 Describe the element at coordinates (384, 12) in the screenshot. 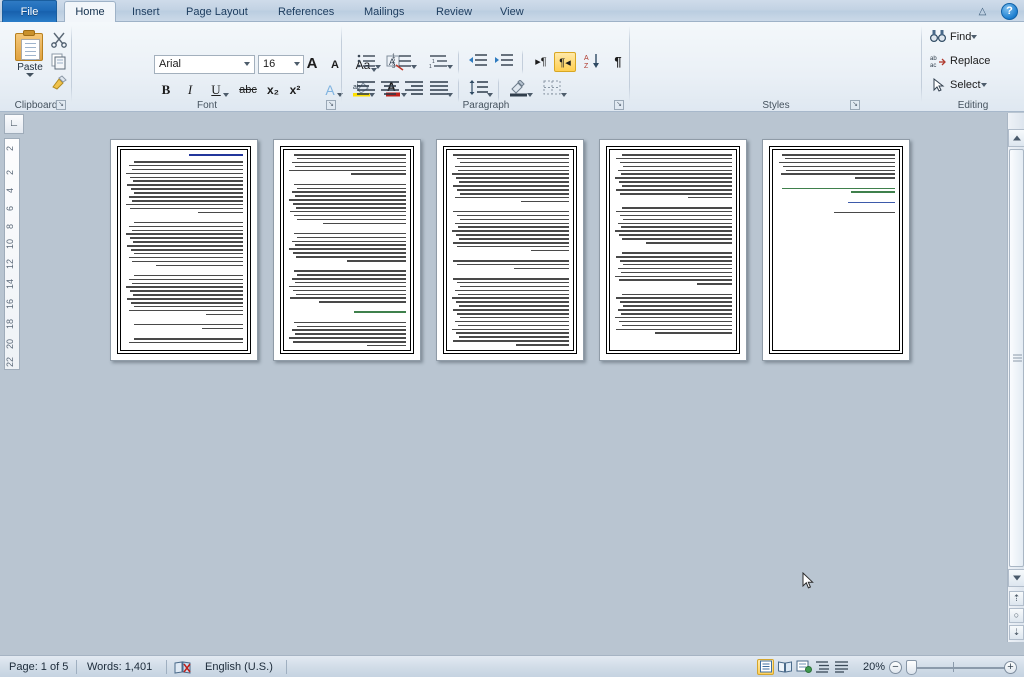

I see `tab-mailings: Mailings` at that location.